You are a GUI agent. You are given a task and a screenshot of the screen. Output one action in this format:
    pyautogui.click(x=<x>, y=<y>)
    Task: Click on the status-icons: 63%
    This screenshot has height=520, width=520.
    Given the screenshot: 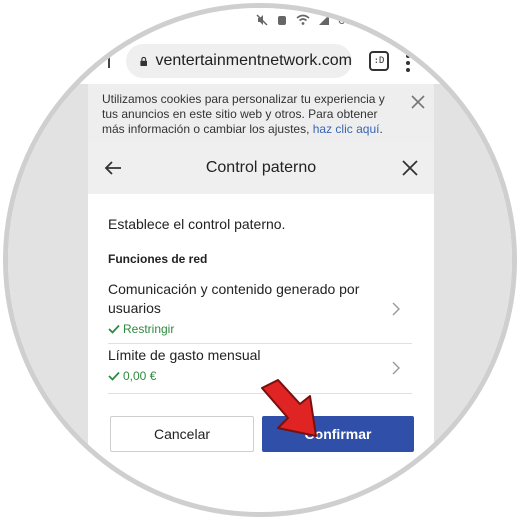 What is the action you would take?
    pyautogui.click(x=310, y=19)
    